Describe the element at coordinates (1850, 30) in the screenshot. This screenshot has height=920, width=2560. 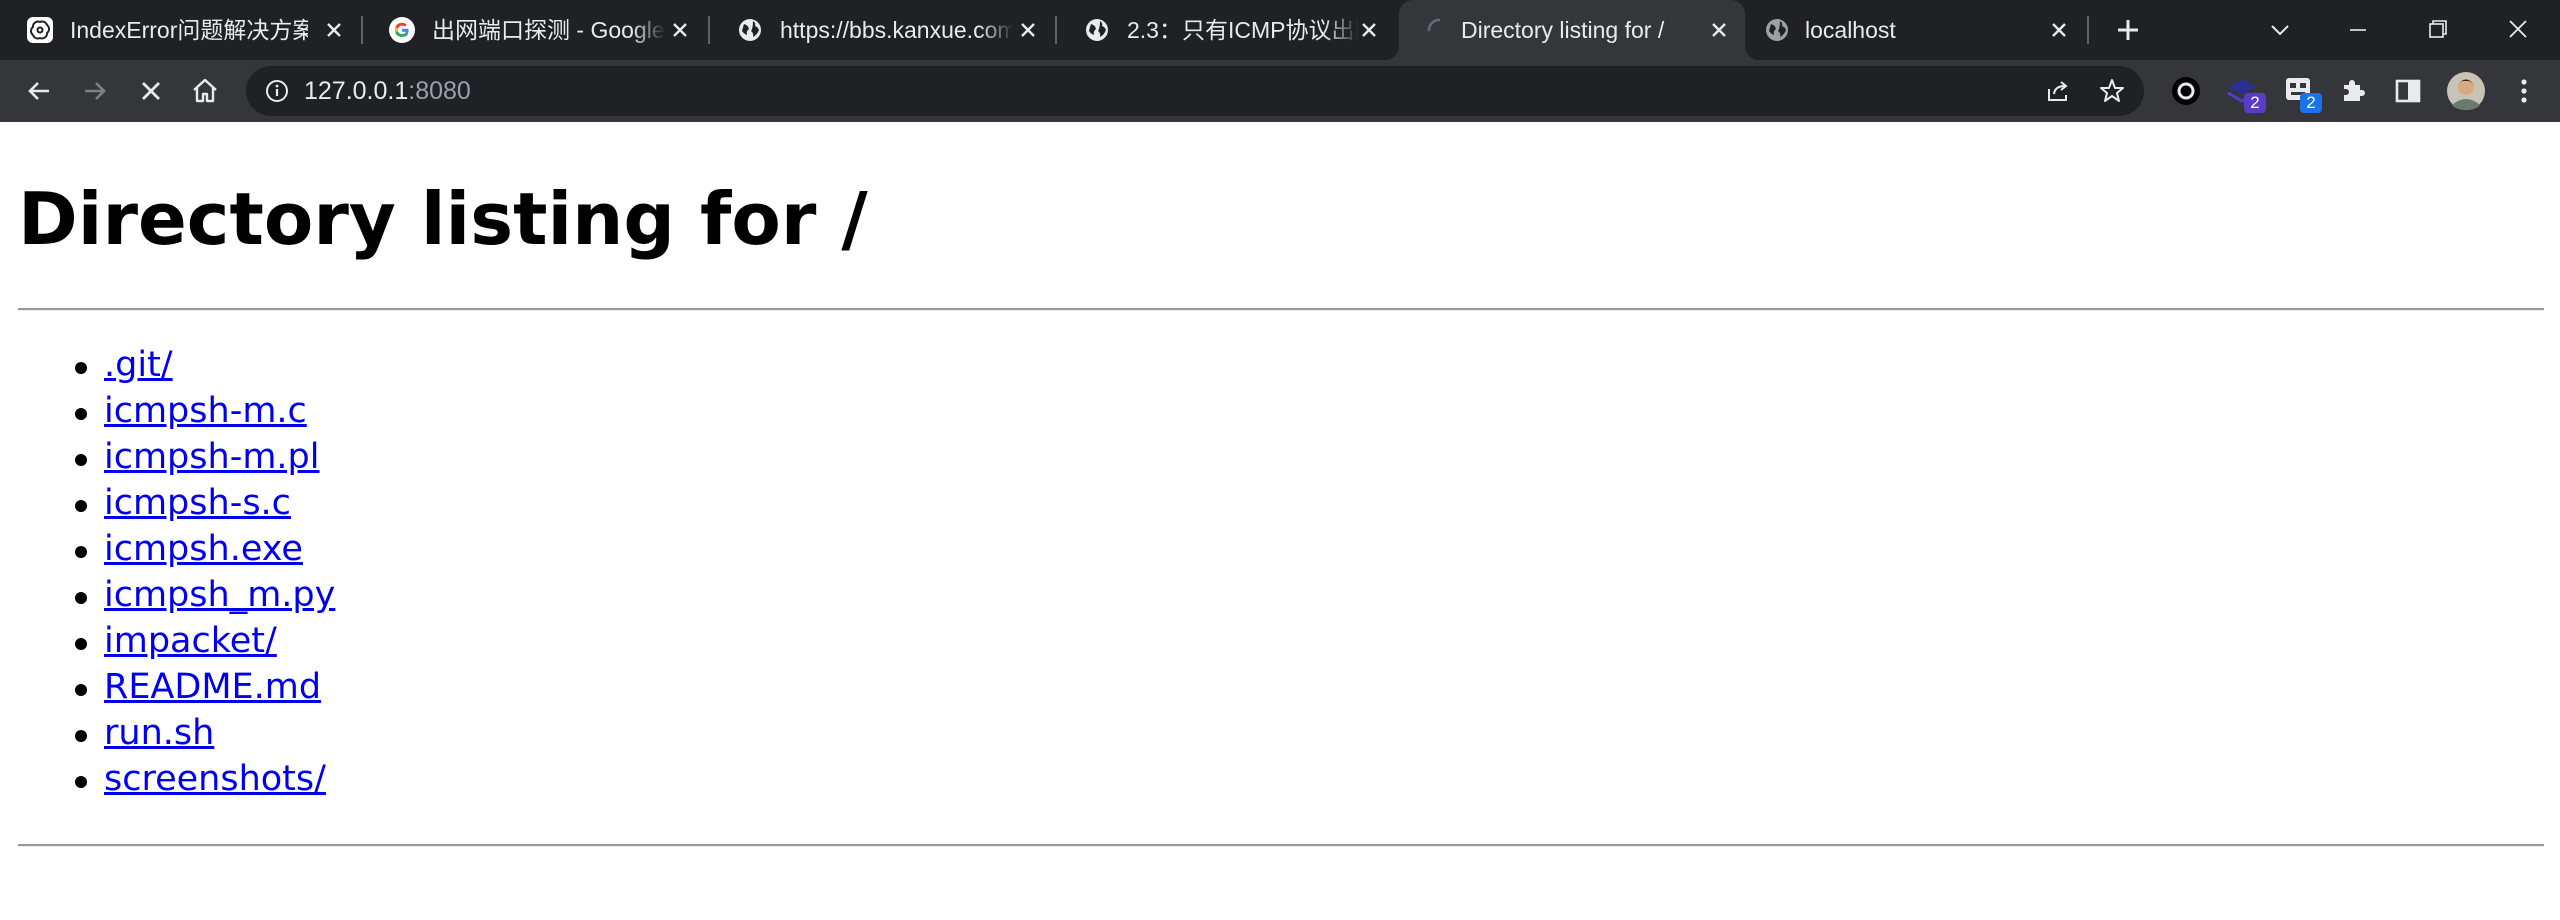
I see `tab-title: localhost` at that location.